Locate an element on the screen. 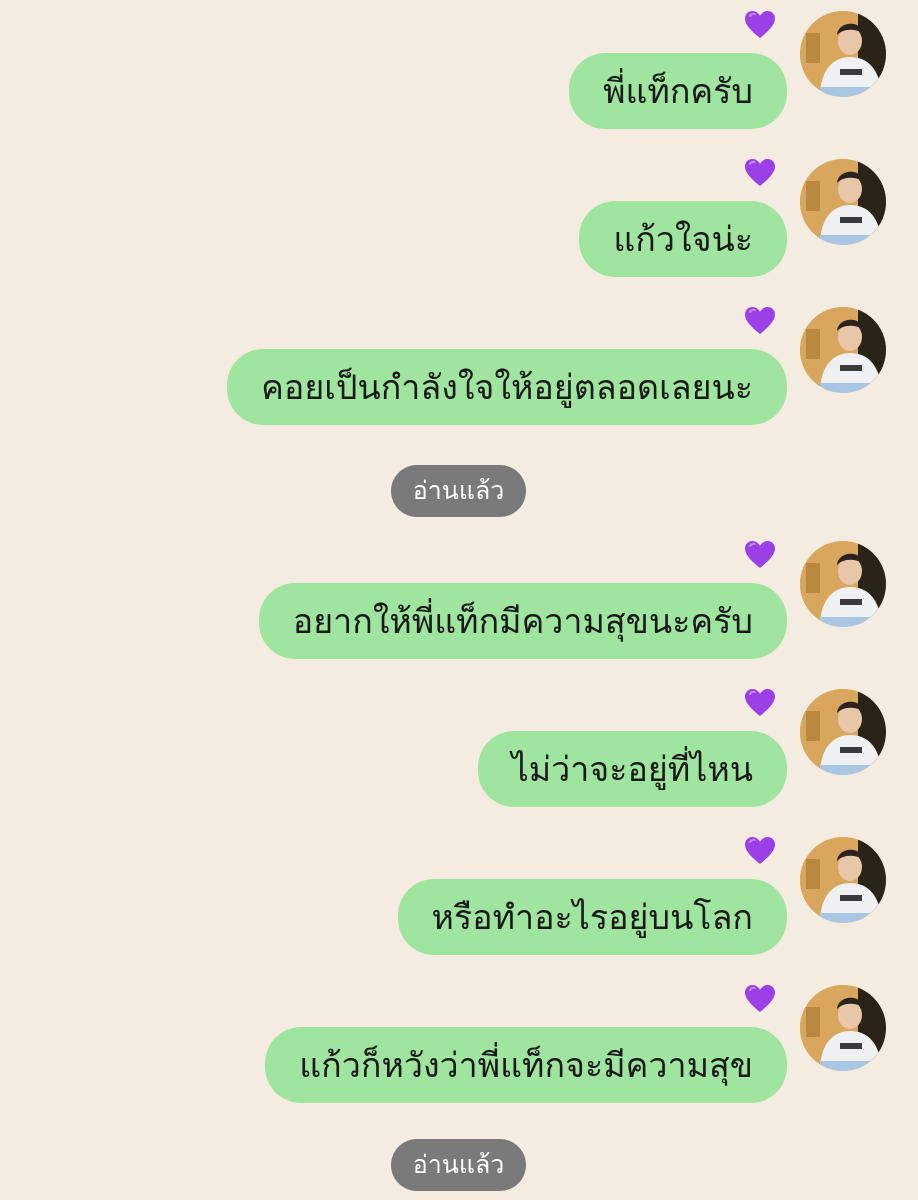 The image size is (918, 1200). message-text: พี่แท็กครับ is located at coordinates (678, 92).